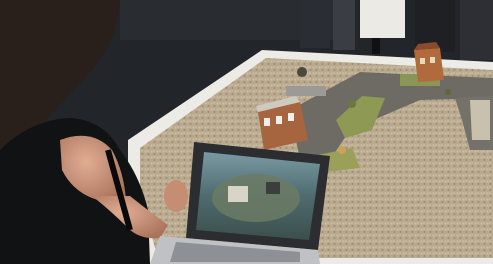  I want to click on screen-building-dark, so click(273, 188).